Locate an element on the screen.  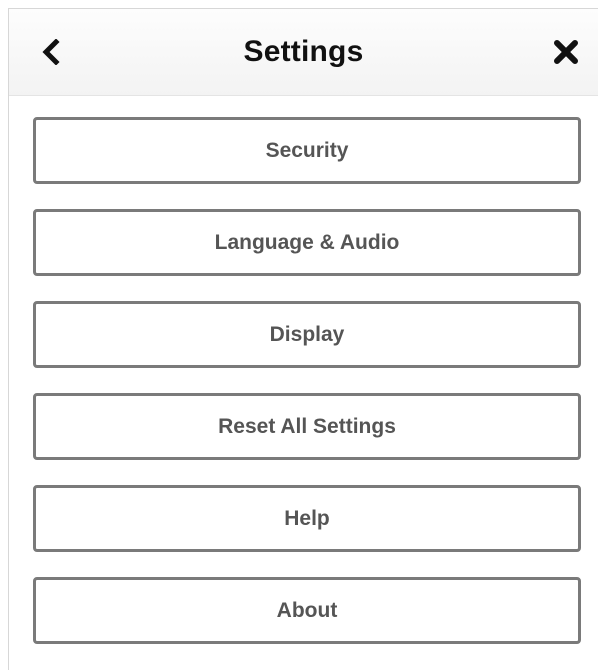
reset-all-settings-label: Reset All Settings is located at coordinates (307, 426).